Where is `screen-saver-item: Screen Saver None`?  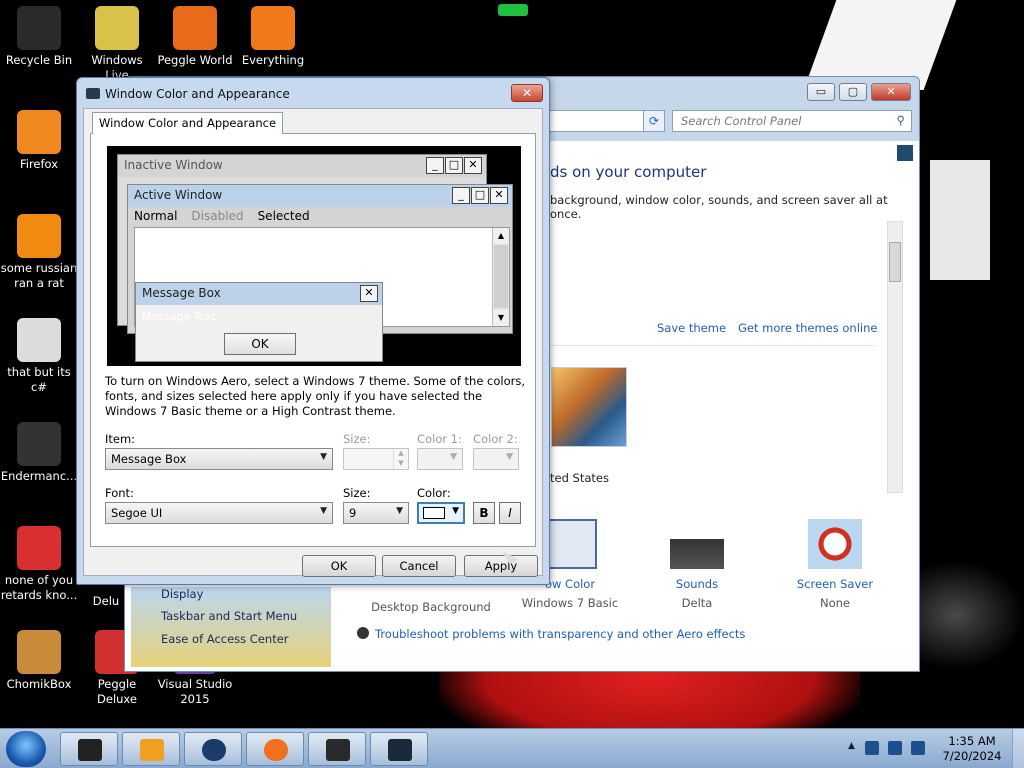
screen-saver-item: Screen Saver None is located at coordinates (835, 564).